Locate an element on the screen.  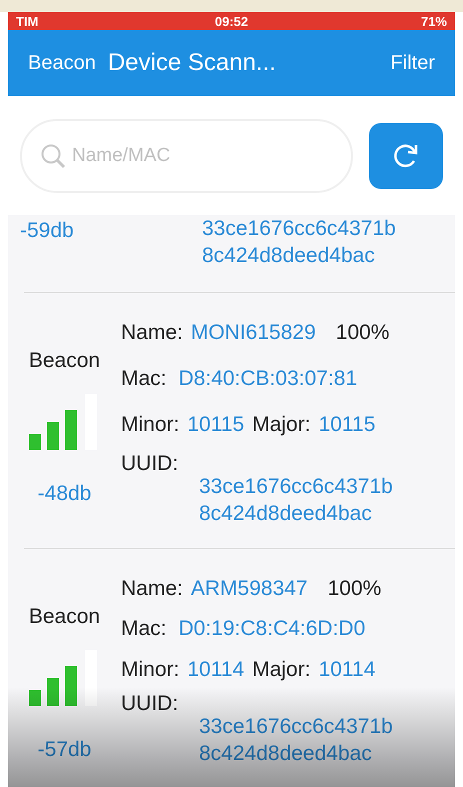
clock-time: 09:52 is located at coordinates (232, 21).